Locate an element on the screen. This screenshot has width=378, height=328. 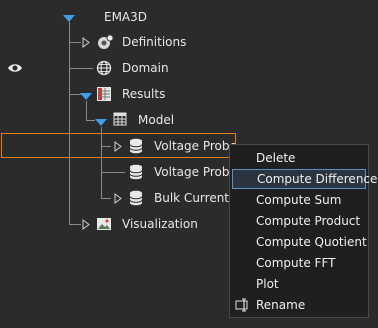
globe-icon is located at coordinates (104, 68).